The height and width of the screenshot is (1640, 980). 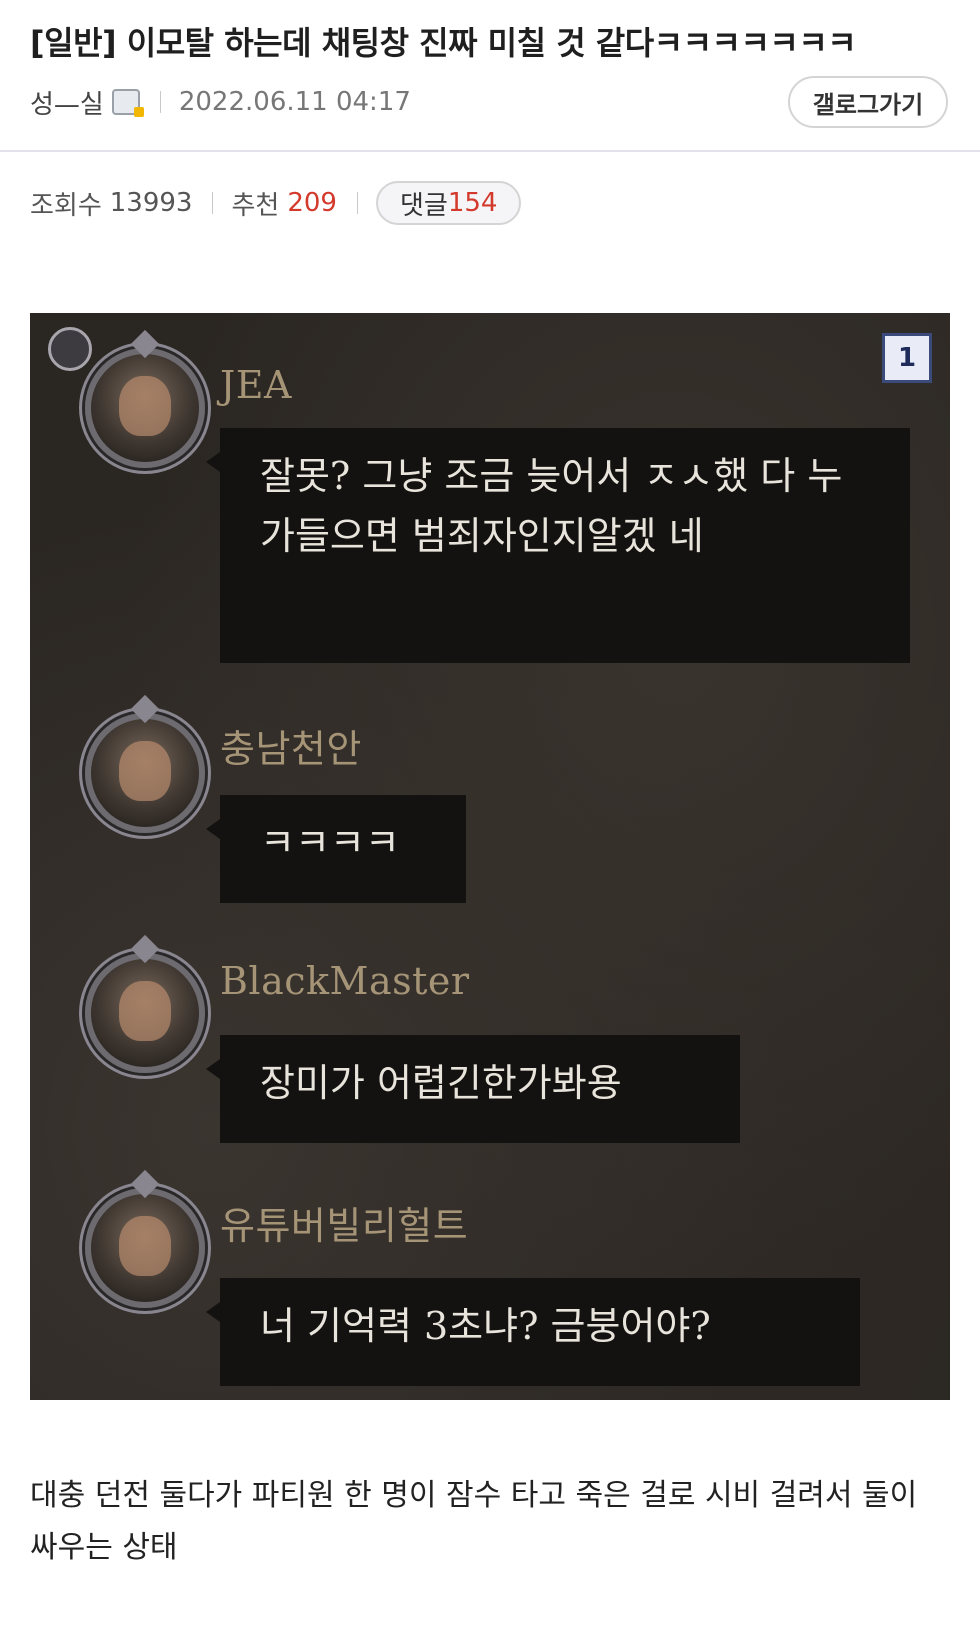 I want to click on comments-count: 154, so click(x=472, y=203).